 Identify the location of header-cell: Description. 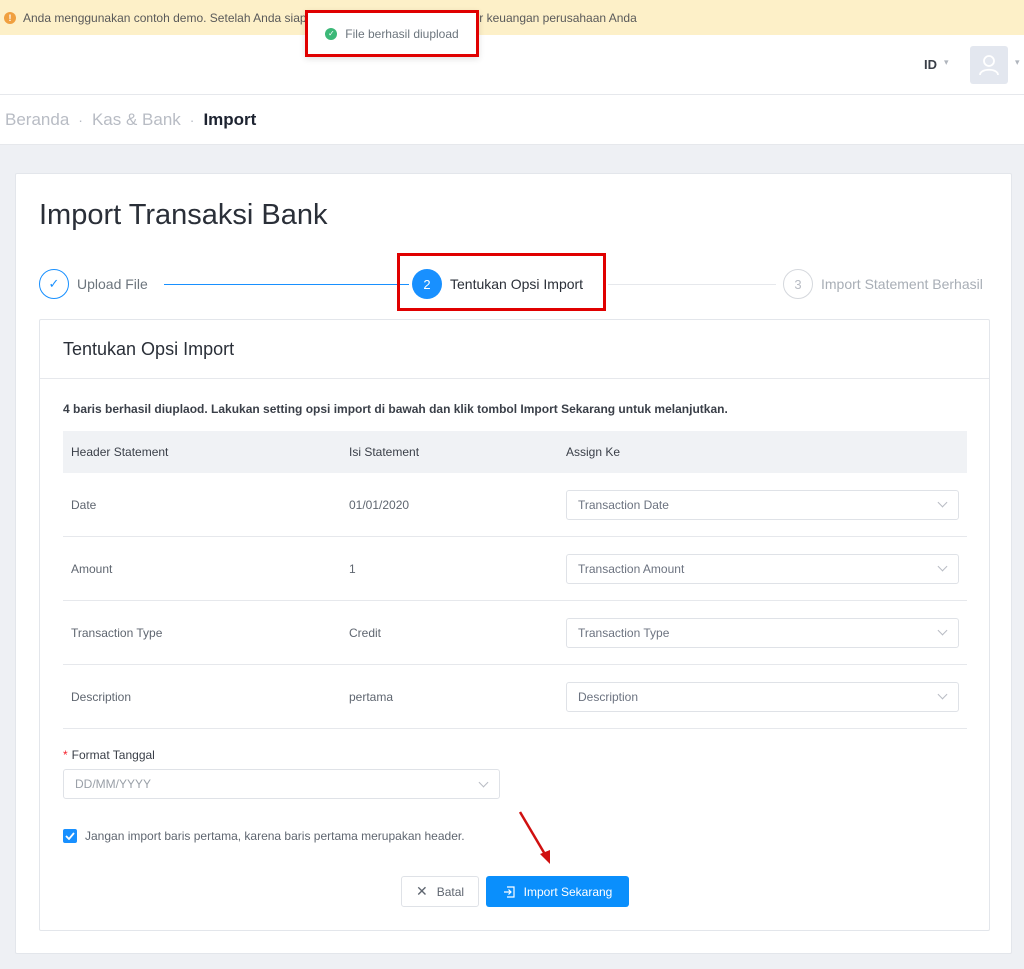
(101, 696).